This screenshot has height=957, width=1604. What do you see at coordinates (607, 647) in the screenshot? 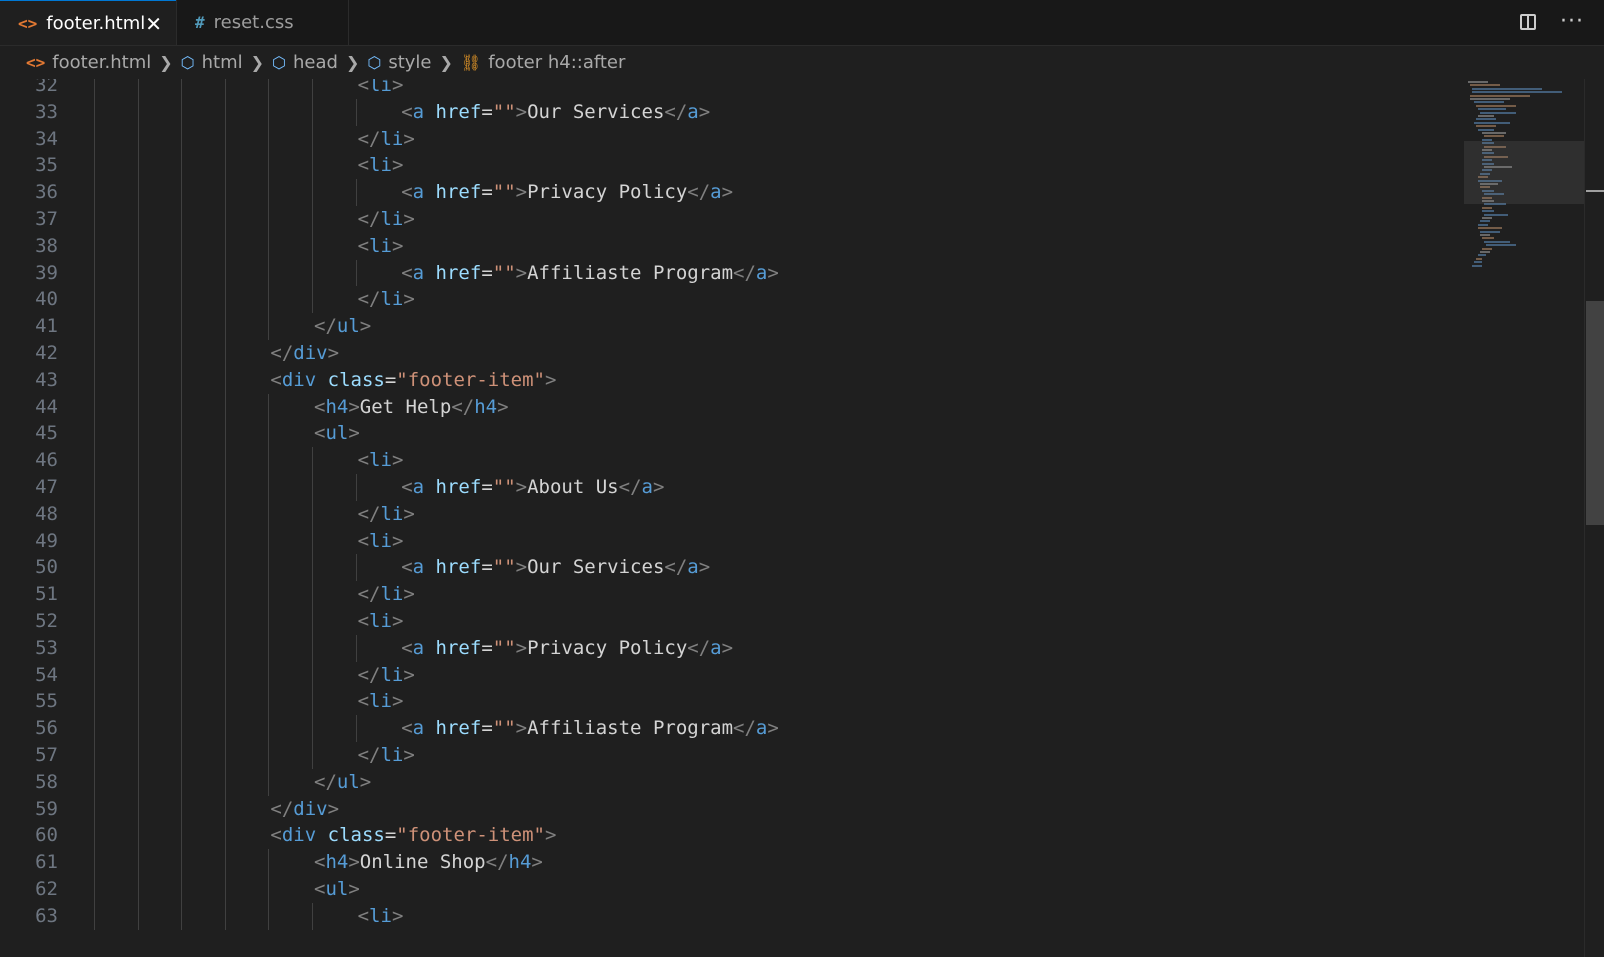
I see `code-token: Privacy Policy` at bounding box center [607, 647].